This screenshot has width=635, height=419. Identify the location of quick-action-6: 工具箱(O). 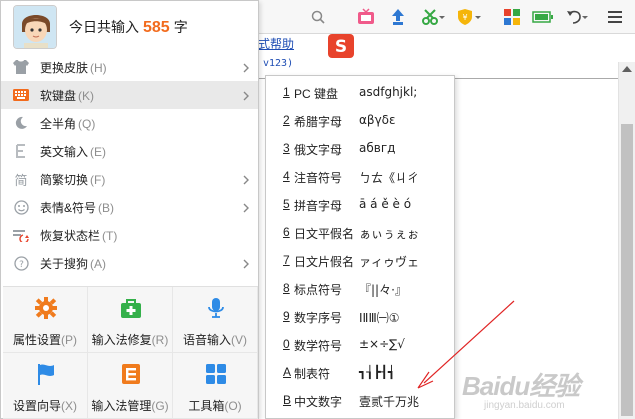
(215, 386).